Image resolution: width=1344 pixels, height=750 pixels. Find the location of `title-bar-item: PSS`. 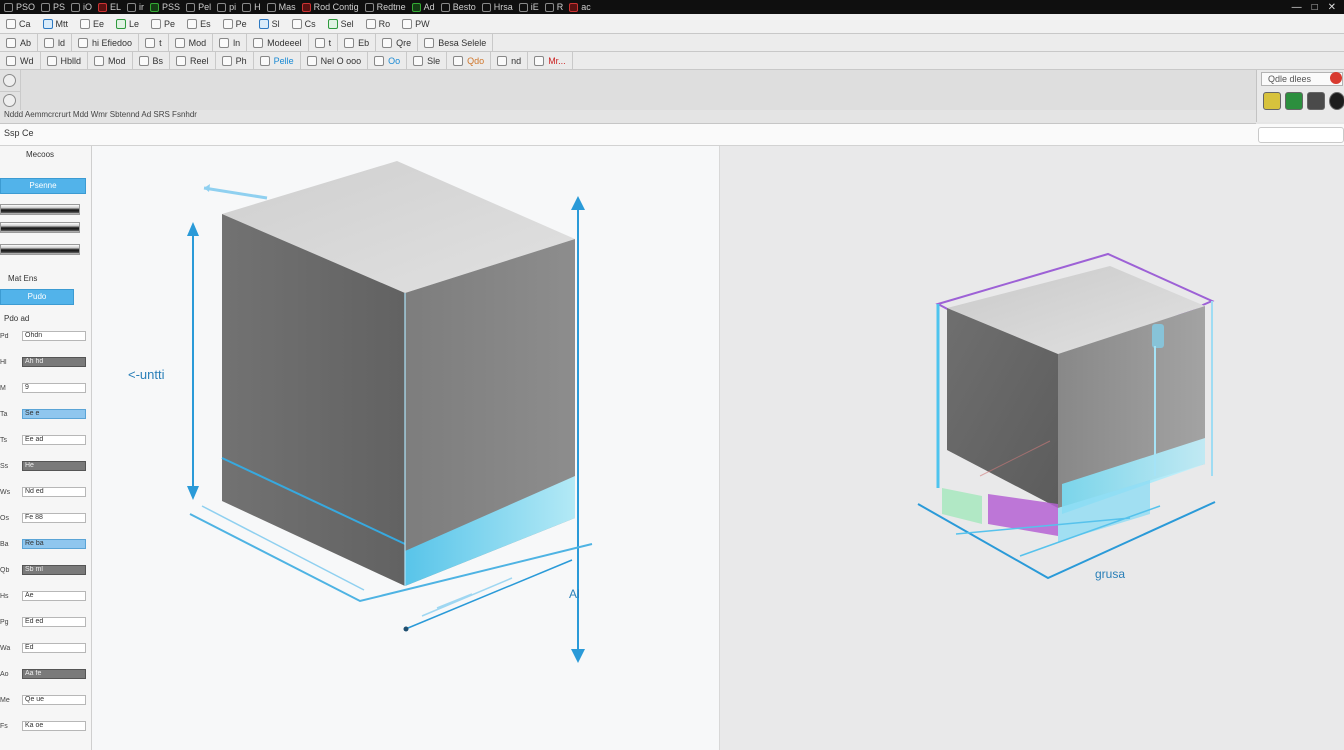

title-bar-item: PSS is located at coordinates (165, 7).